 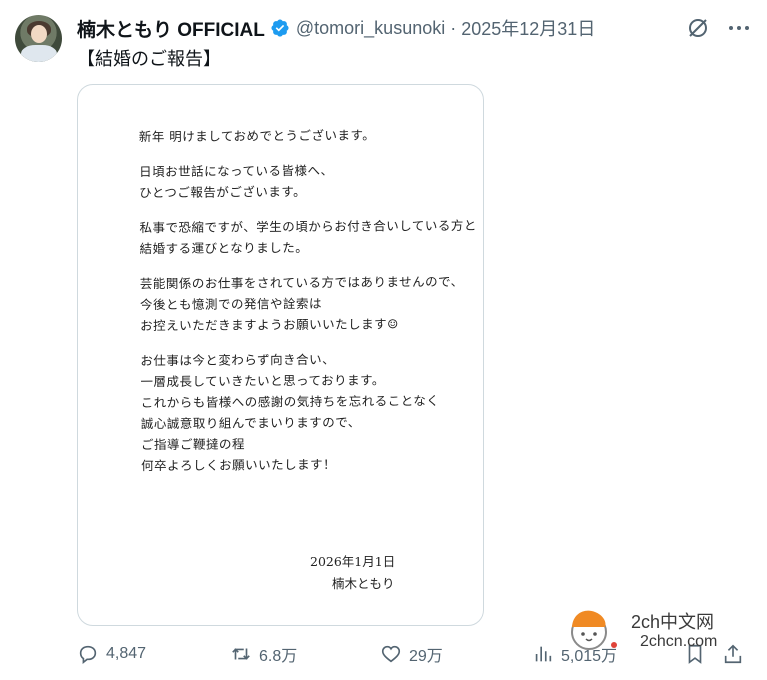 I want to click on reply-button: 4,847, so click(x=111, y=654).